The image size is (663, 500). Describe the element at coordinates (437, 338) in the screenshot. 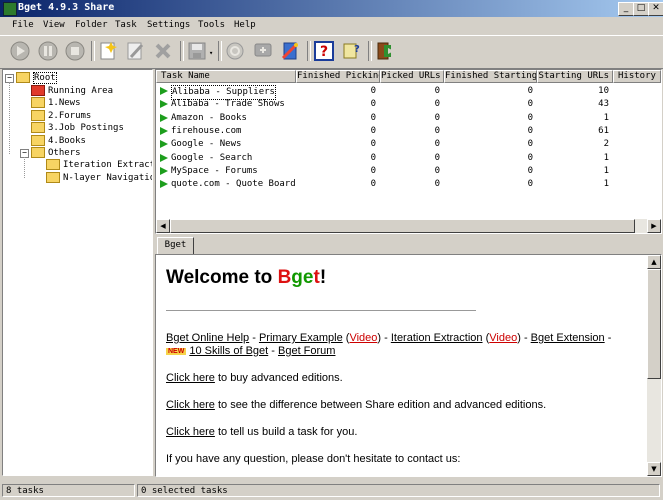

I see `iteration-extraction-link: Iteration Extraction` at that location.